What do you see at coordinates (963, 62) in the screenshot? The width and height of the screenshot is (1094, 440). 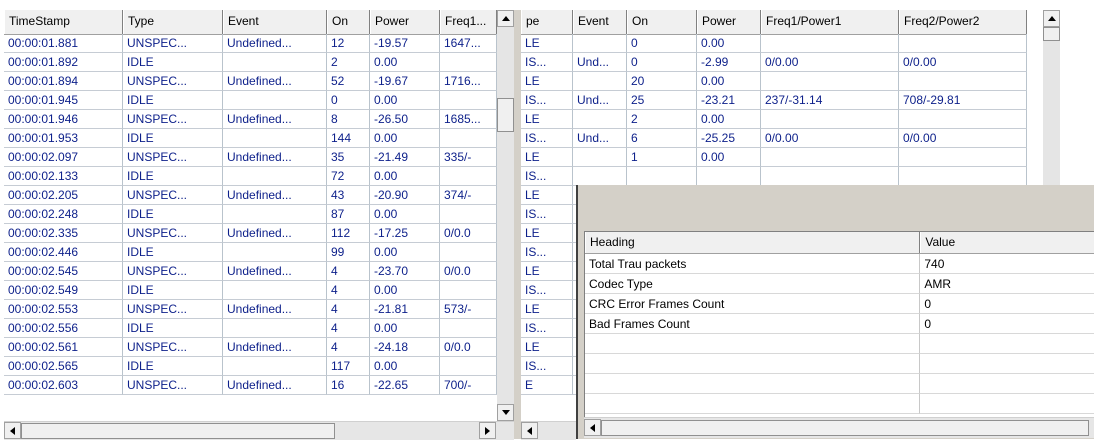 I see `cell-freq2-power2: 0/0.00` at bounding box center [963, 62].